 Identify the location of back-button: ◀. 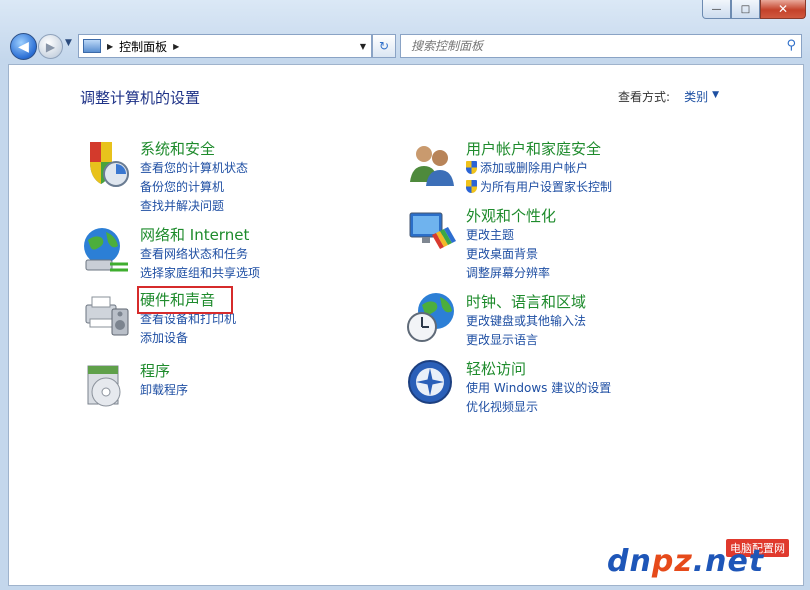
(23, 46).